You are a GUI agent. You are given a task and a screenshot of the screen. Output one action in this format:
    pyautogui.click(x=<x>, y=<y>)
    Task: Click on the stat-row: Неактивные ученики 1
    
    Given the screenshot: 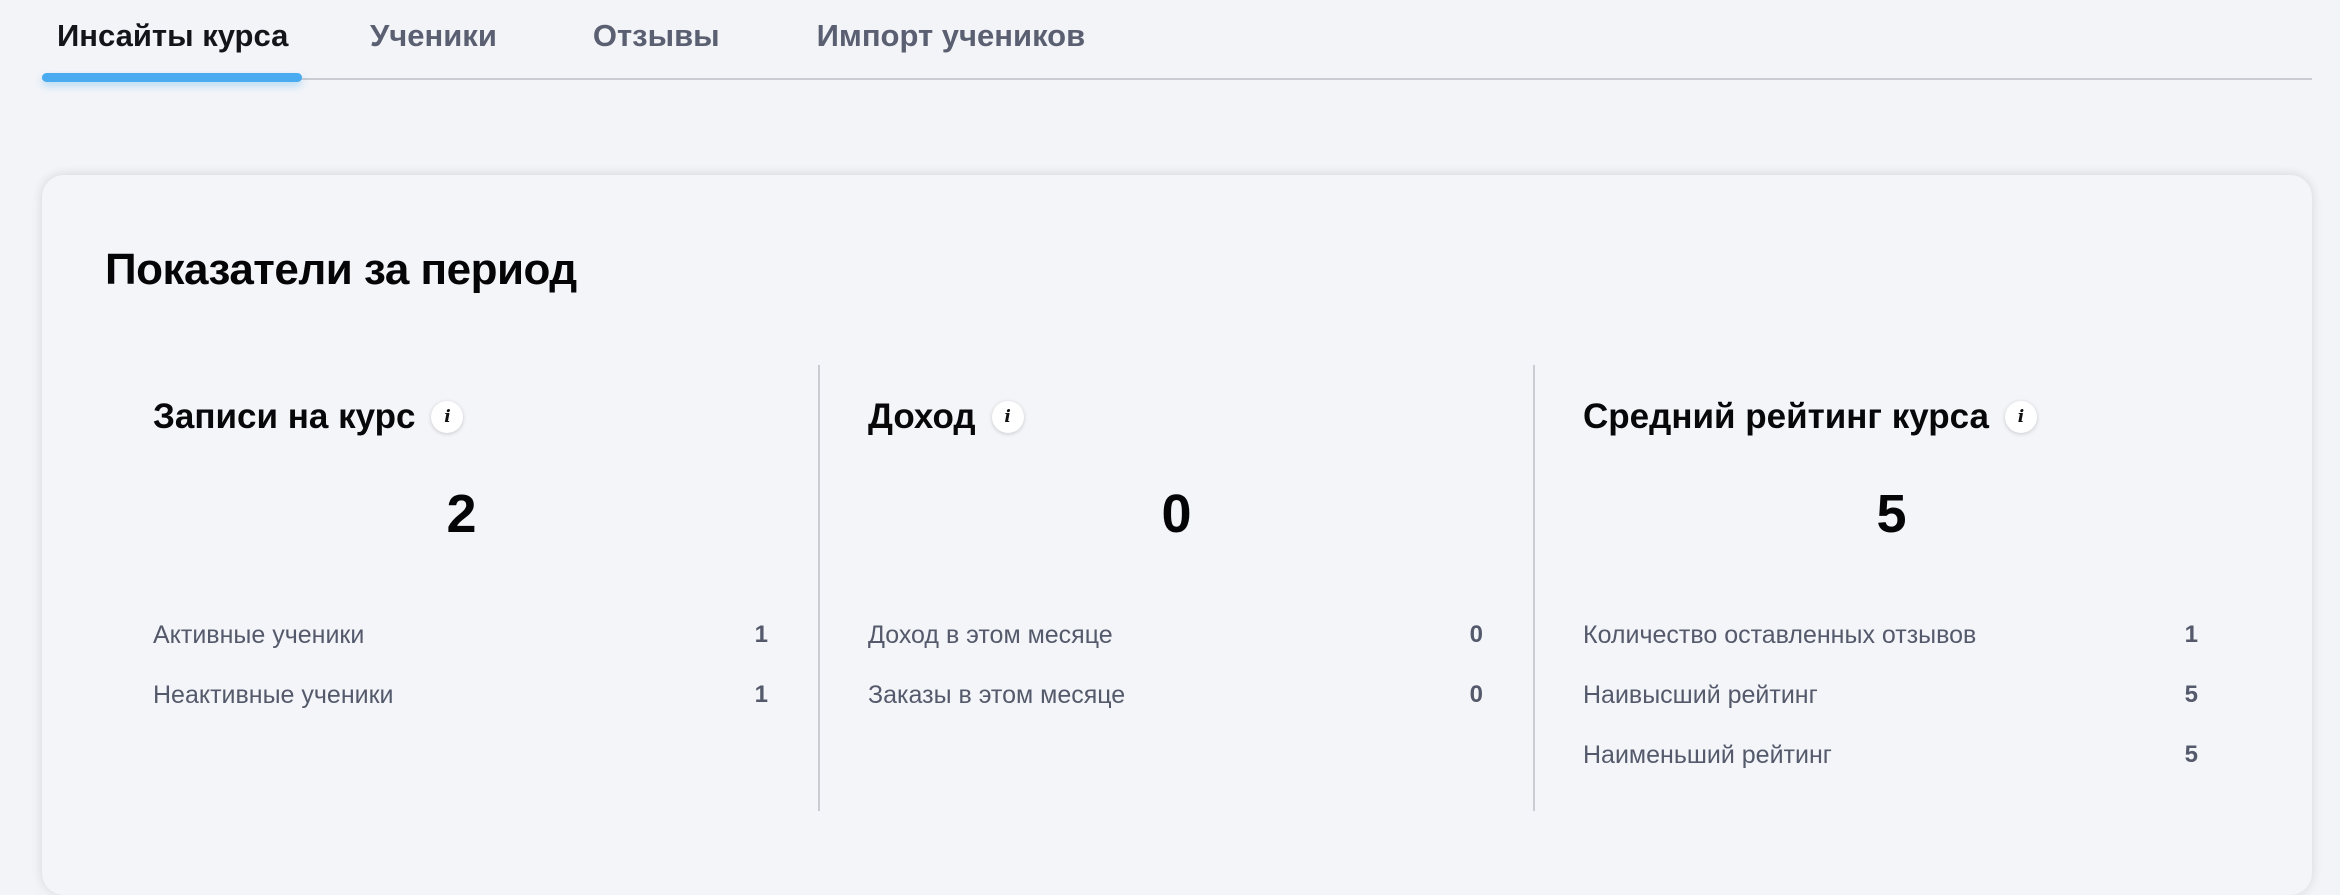 What is the action you would take?
    pyautogui.click(x=461, y=695)
    